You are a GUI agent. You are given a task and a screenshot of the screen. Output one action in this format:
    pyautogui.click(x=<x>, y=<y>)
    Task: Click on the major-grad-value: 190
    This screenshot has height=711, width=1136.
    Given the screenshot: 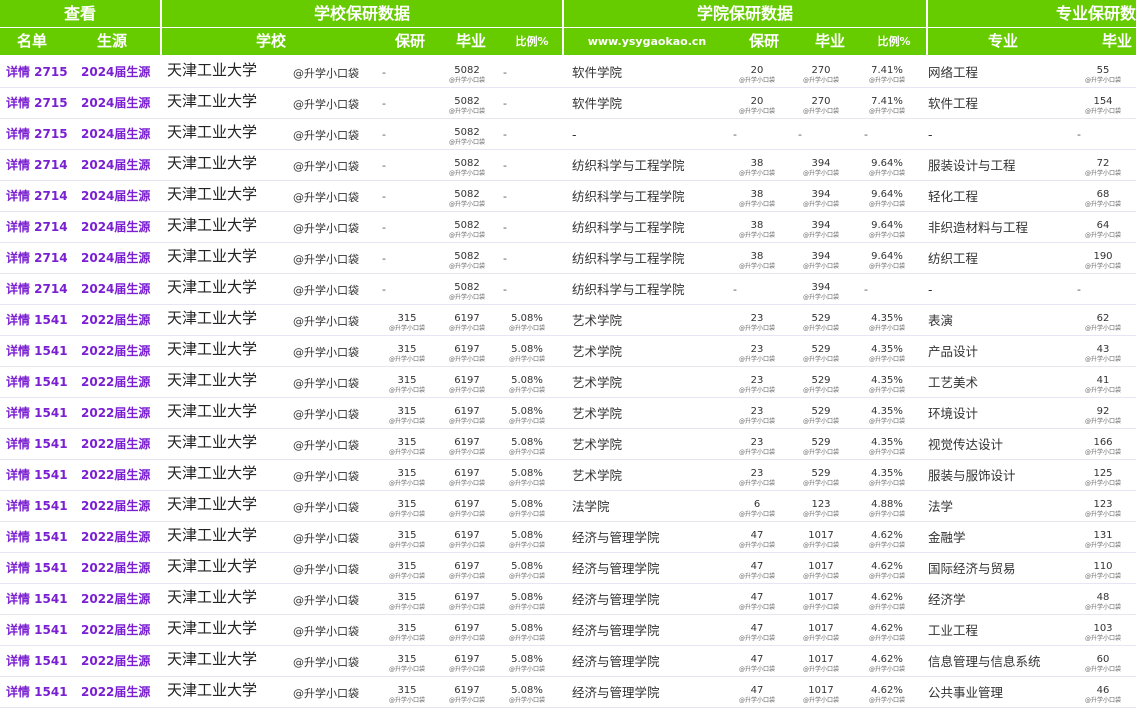 What is the action you would take?
    pyautogui.click(x=1103, y=256)
    